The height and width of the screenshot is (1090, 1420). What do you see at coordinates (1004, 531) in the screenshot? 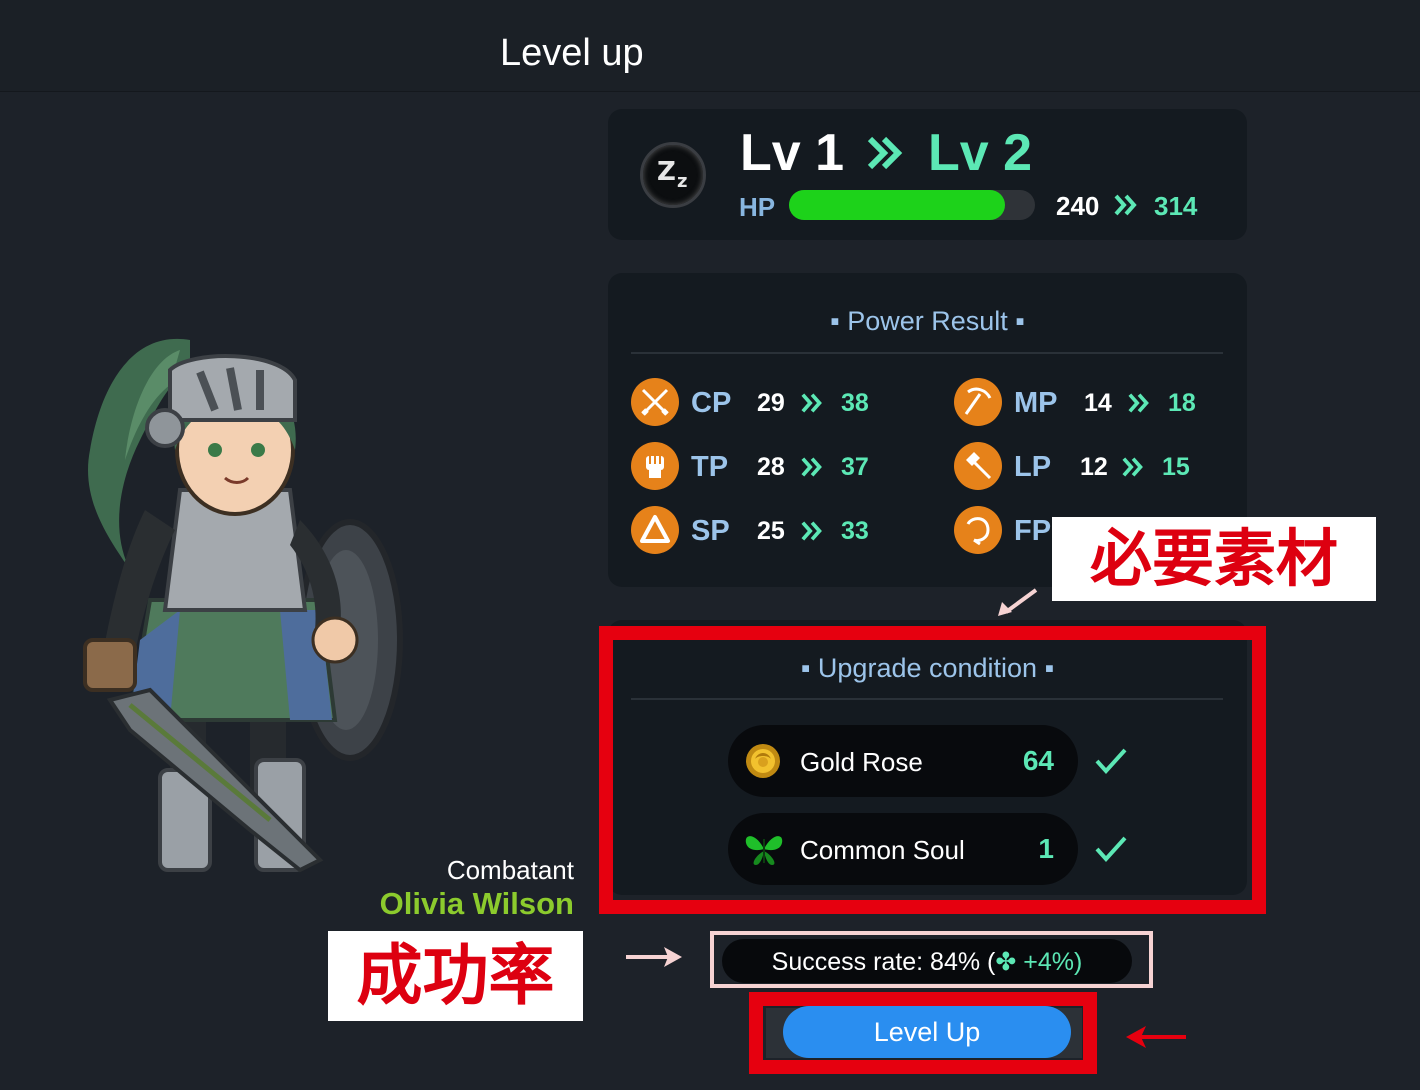
I see `stat-fp: FP` at bounding box center [1004, 531].